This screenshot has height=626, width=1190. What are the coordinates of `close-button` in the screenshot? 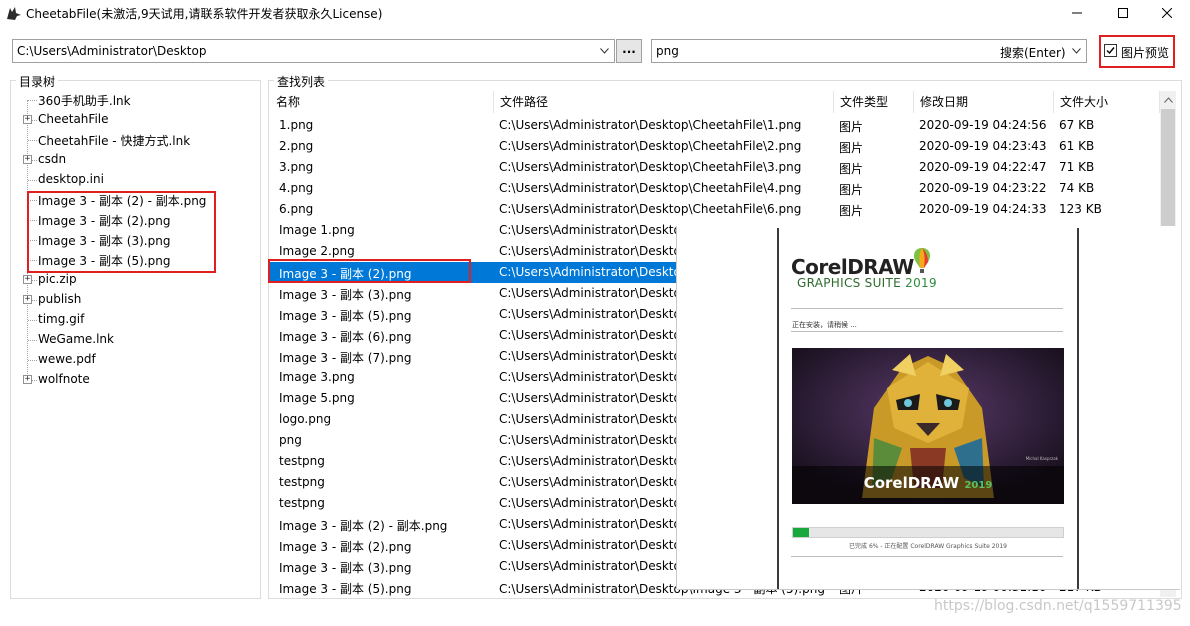 It's located at (1167, 13).